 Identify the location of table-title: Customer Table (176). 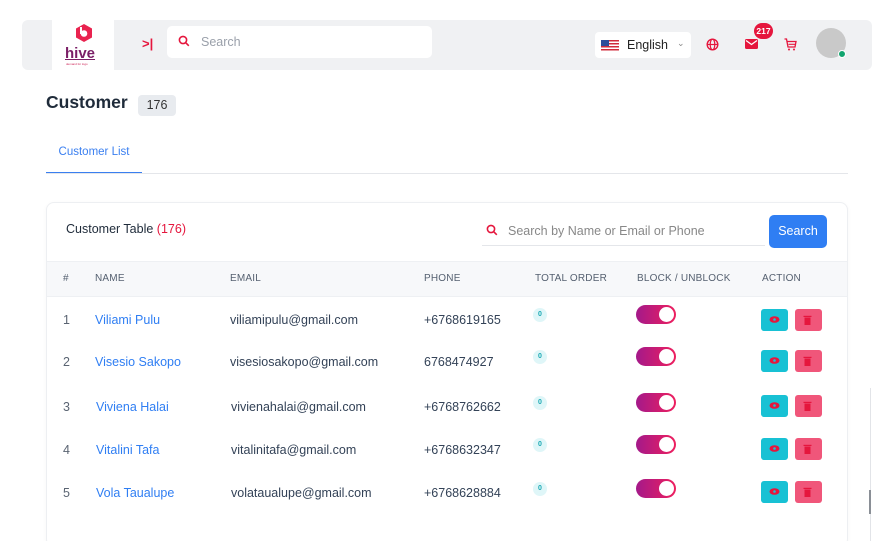
(126, 229).